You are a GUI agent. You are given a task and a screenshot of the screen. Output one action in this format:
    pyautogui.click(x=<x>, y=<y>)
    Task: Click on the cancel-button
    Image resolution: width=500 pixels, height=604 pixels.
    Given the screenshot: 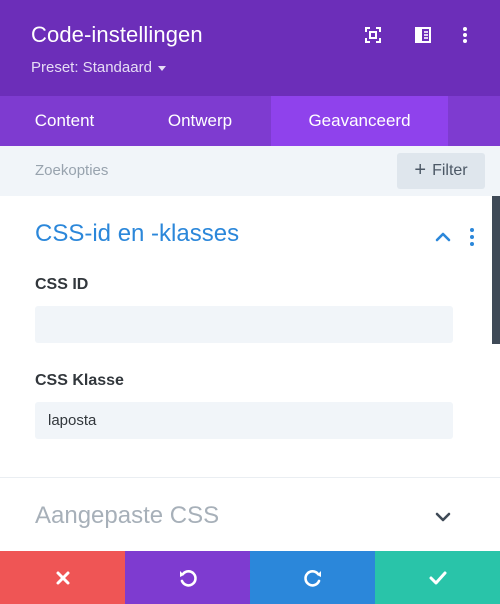 What is the action you would take?
    pyautogui.click(x=62, y=577)
    